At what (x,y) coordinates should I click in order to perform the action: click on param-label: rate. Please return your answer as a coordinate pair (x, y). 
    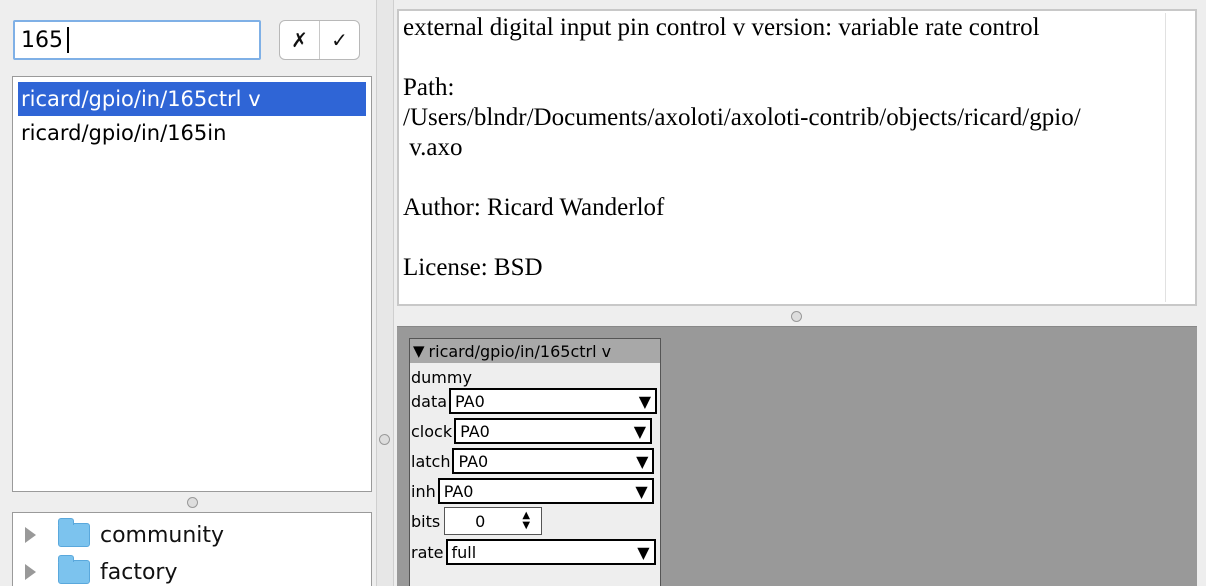
    Looking at the image, I should click on (427, 552).